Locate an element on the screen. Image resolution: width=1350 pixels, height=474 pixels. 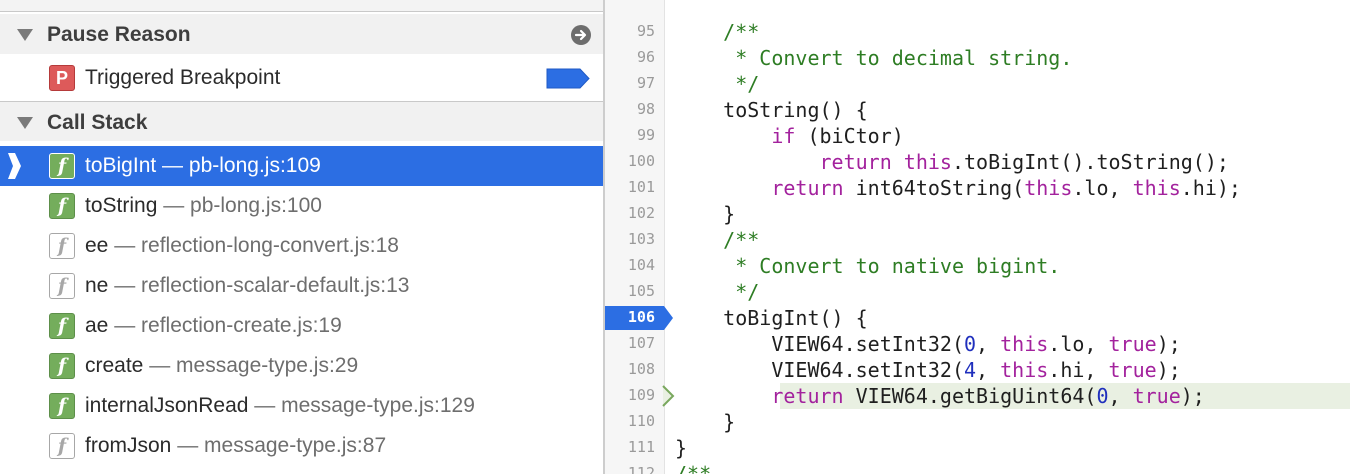
frame-location: — pb-long.js:100 is located at coordinates (239, 205).